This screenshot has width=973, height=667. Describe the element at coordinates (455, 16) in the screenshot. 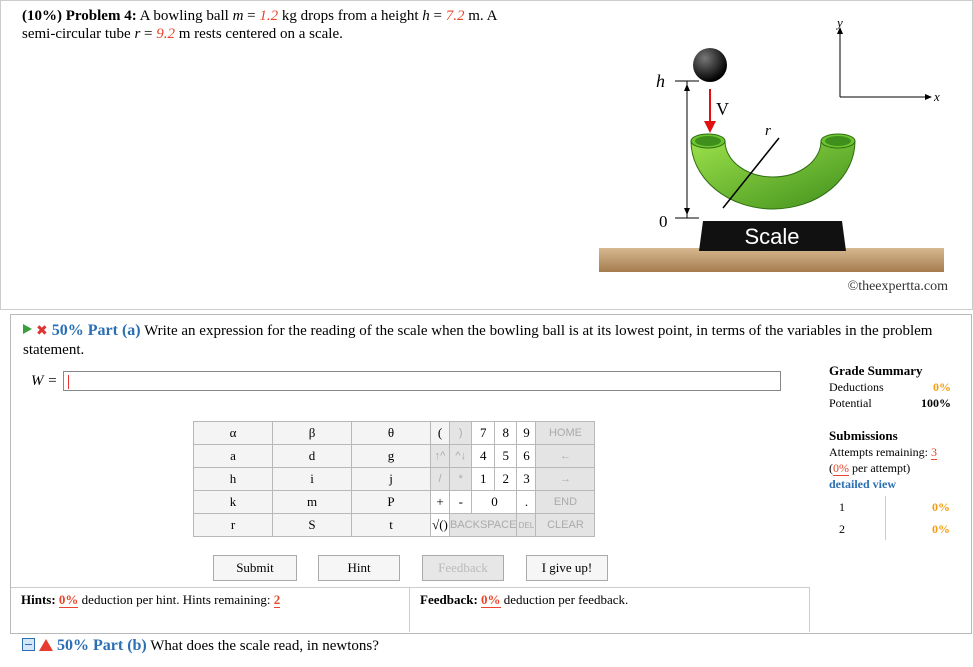

I see `height-value: 7.2` at that location.